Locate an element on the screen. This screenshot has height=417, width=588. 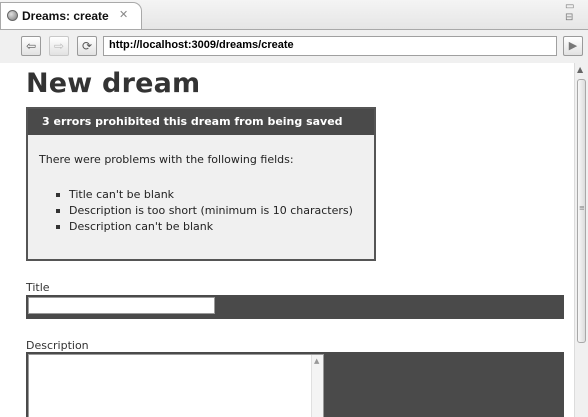
go-button: ▶ is located at coordinates (573, 46).